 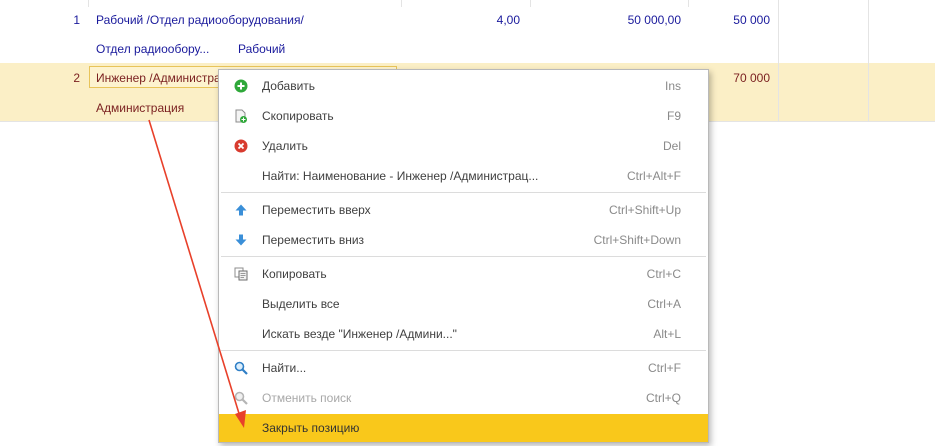 I want to click on row-number: 2, so click(x=76, y=78).